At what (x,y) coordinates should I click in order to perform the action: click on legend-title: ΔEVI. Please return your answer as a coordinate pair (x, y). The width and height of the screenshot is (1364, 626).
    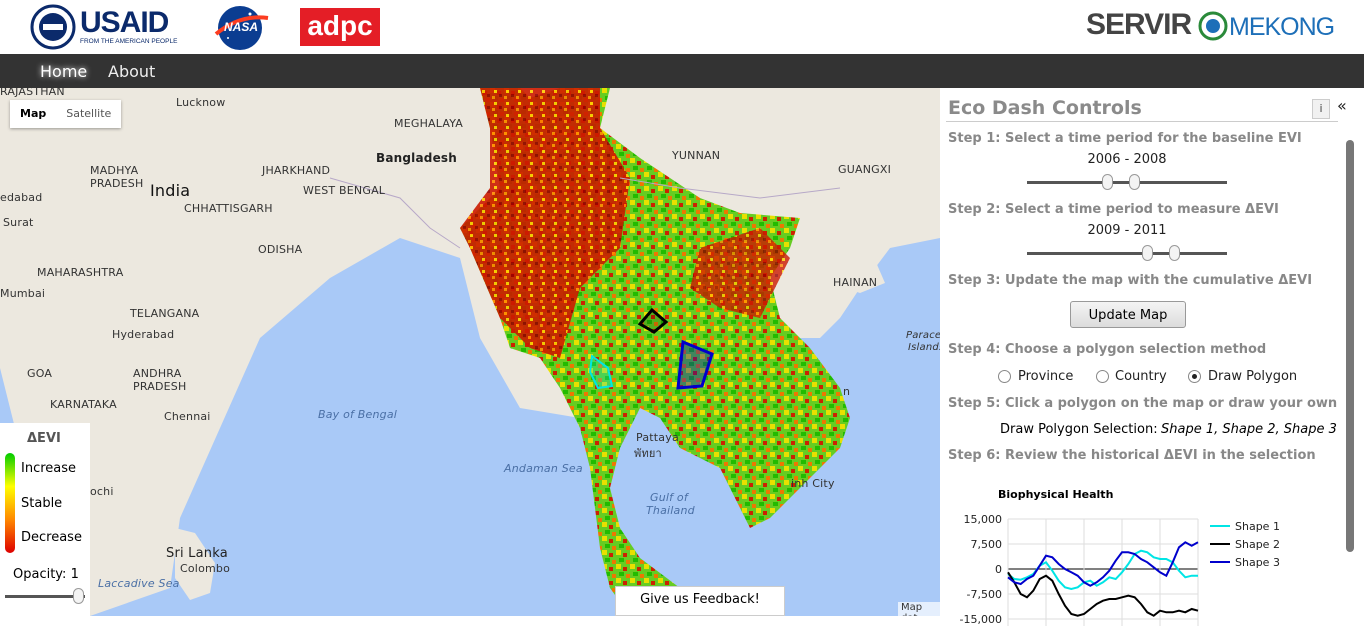
    Looking at the image, I should click on (44, 438).